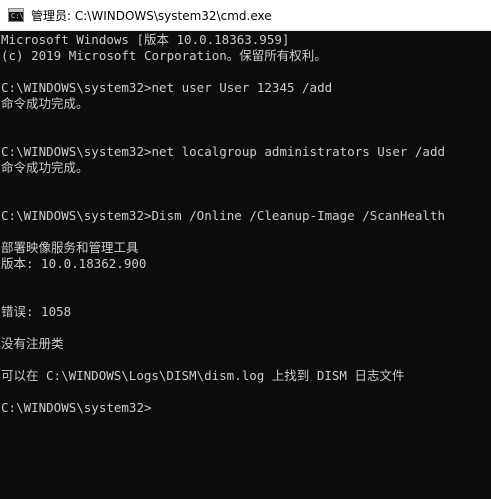 The image size is (491, 499). What do you see at coordinates (16, 15) in the screenshot?
I see `cmd-icon: C:\` at bounding box center [16, 15].